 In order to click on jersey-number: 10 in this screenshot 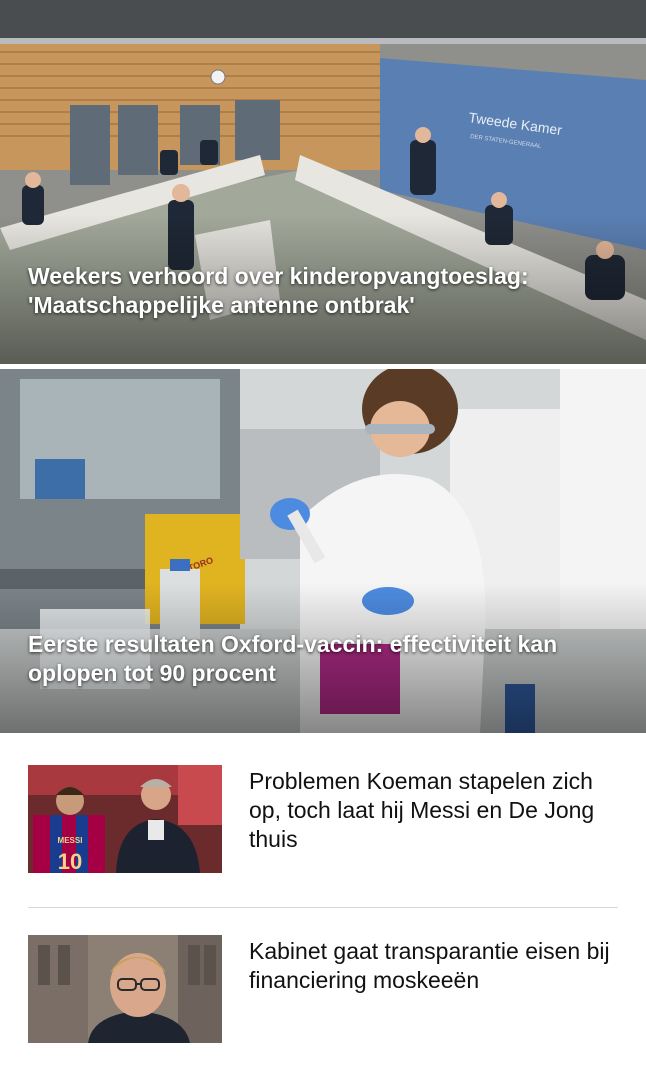, I will do `click(70, 861)`.